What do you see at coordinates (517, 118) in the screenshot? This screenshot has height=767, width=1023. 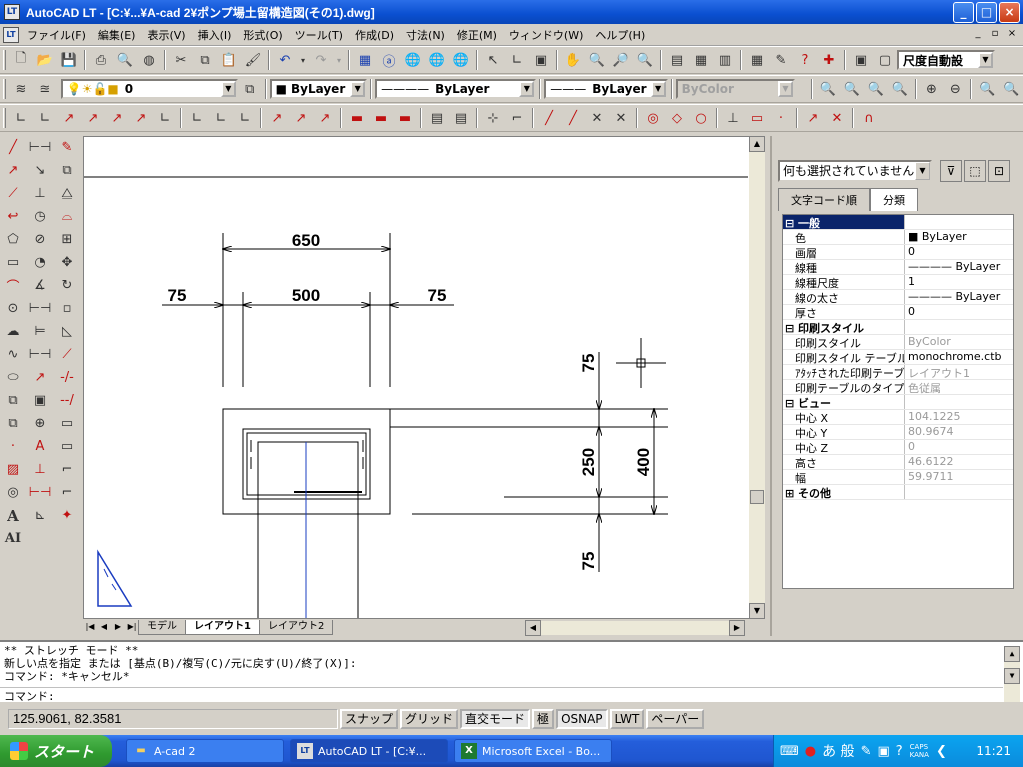 I see `osnap-from-icon: ⌐` at bounding box center [517, 118].